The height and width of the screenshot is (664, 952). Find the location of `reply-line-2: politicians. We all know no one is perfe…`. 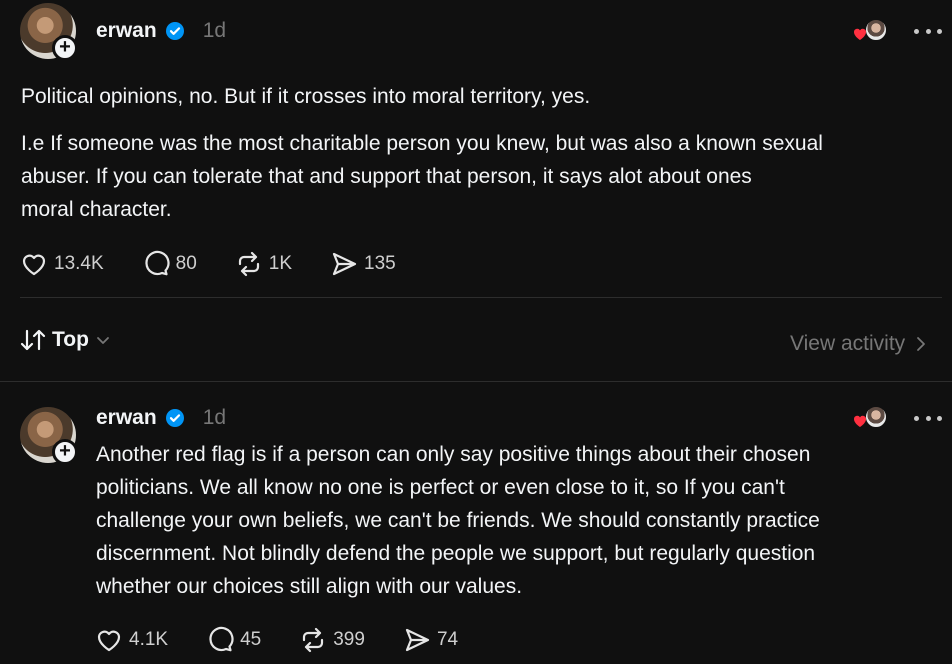

reply-line-2: politicians. We all know no one is perfe… is located at coordinates (440, 487).